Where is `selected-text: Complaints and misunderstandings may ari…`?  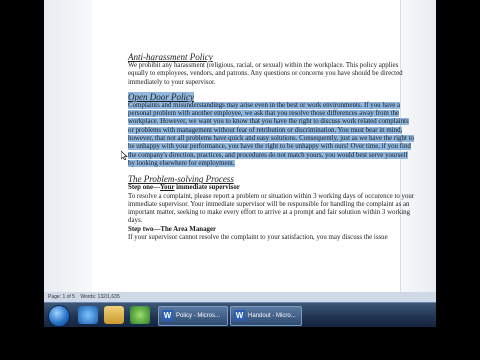 selected-text: Complaints and misunderstandings may ari… is located at coordinates (271, 134).